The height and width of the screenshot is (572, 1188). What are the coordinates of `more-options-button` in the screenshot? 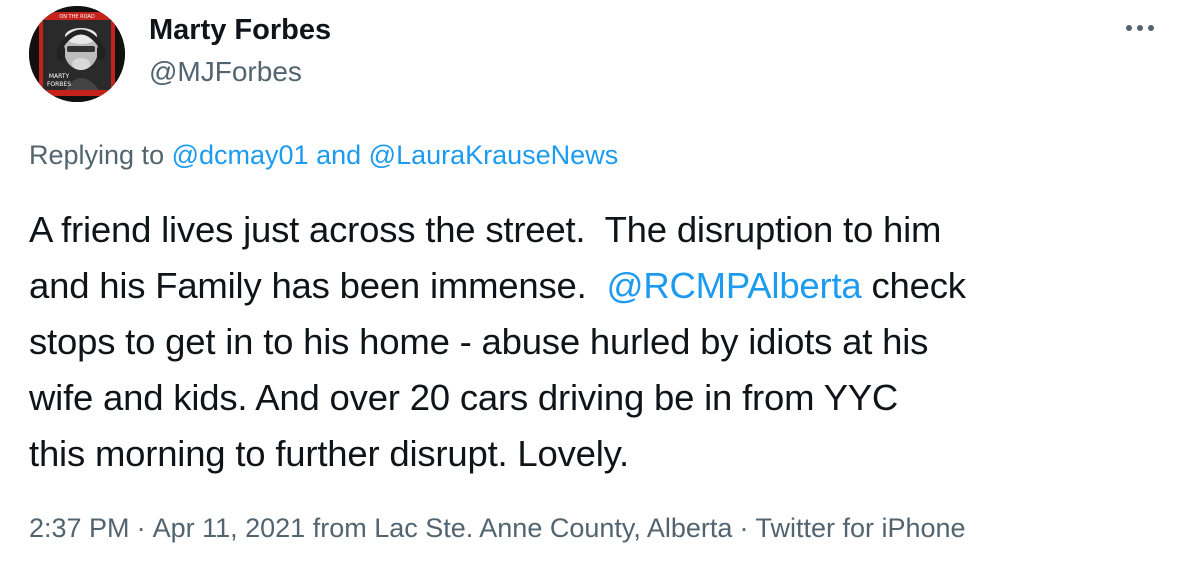 It's located at (1140, 28).